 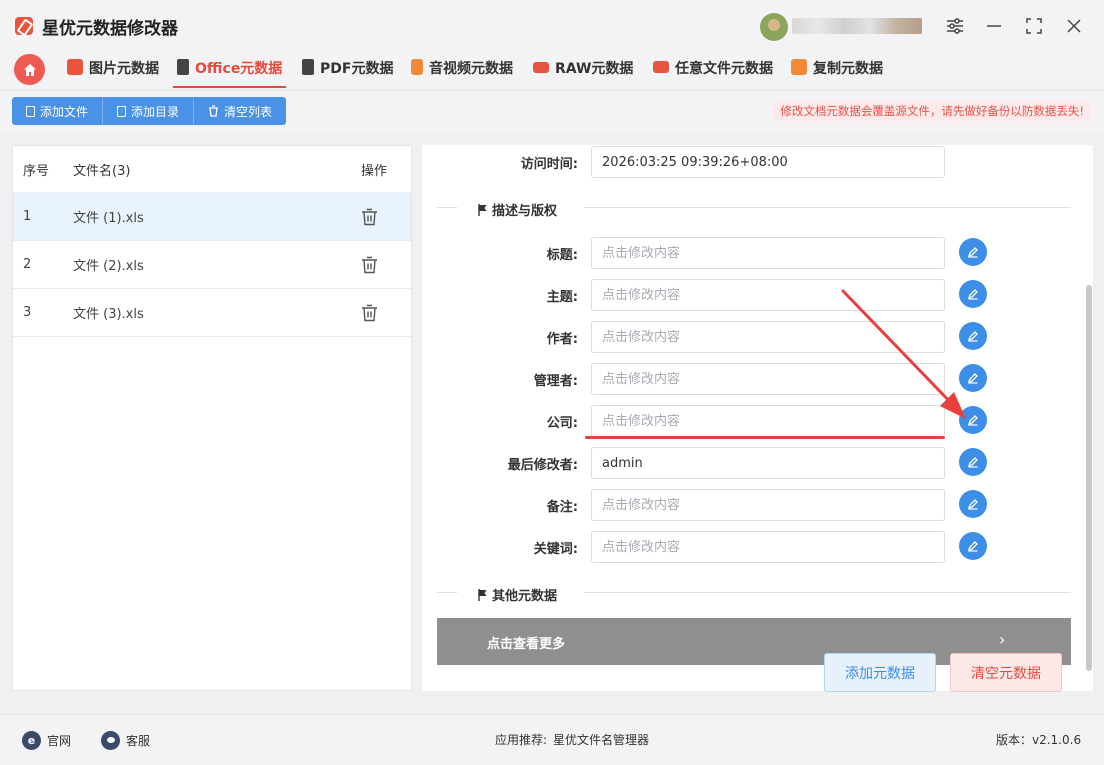 I want to click on row-index: 2, so click(x=27, y=264).